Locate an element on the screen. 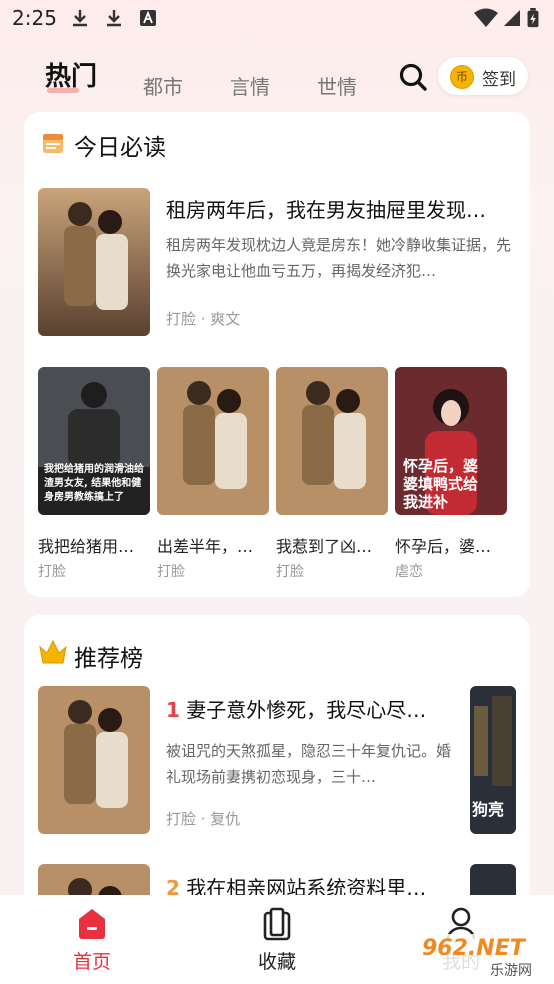  cover-text: 我把给猪用的润滑油给渣男女友, 结果他和健身房男教练搞上了 is located at coordinates (94, 483).